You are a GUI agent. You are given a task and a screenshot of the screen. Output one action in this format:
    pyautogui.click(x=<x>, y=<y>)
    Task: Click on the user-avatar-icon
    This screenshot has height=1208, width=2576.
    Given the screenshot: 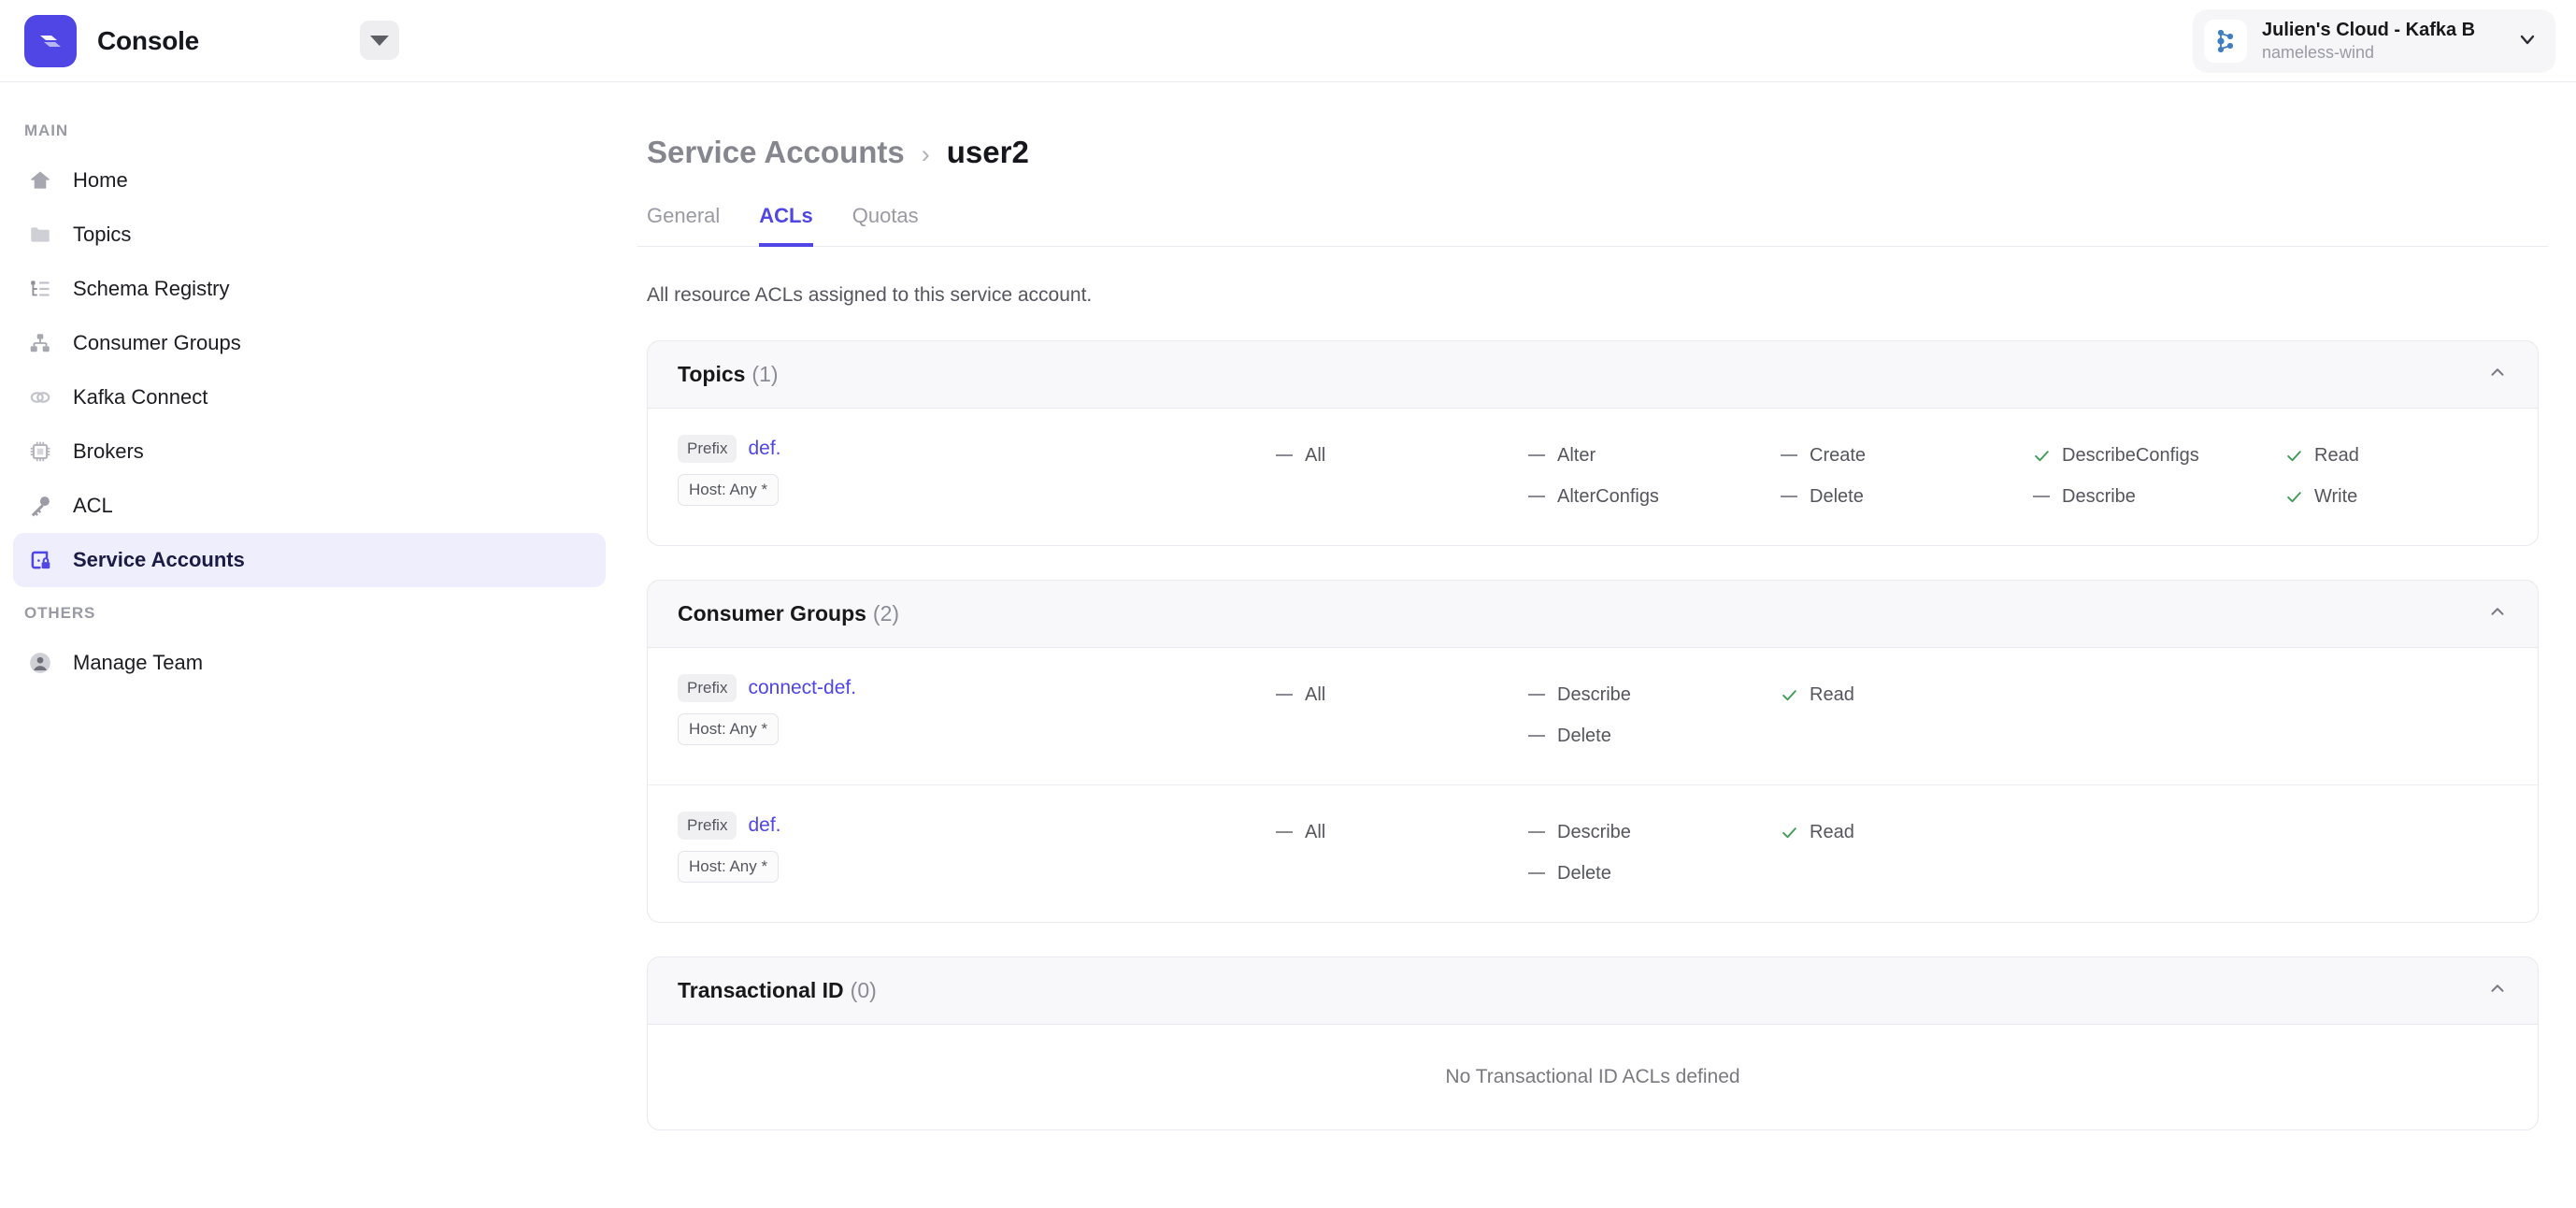 What is the action you would take?
    pyautogui.click(x=40, y=663)
    